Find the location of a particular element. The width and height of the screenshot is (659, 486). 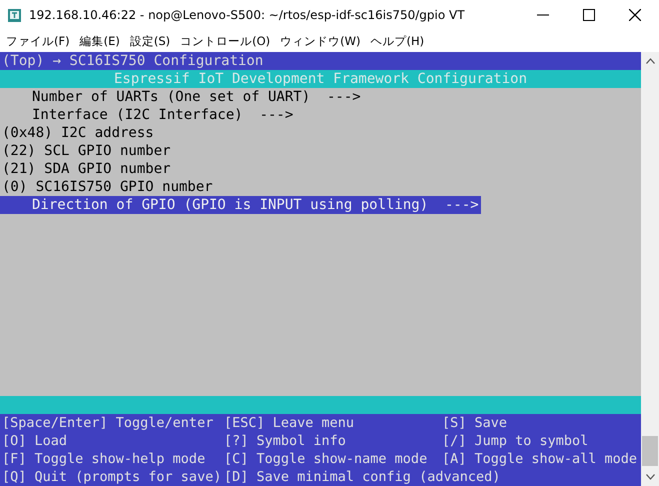

menu-item: 設定(S) is located at coordinates (150, 41).